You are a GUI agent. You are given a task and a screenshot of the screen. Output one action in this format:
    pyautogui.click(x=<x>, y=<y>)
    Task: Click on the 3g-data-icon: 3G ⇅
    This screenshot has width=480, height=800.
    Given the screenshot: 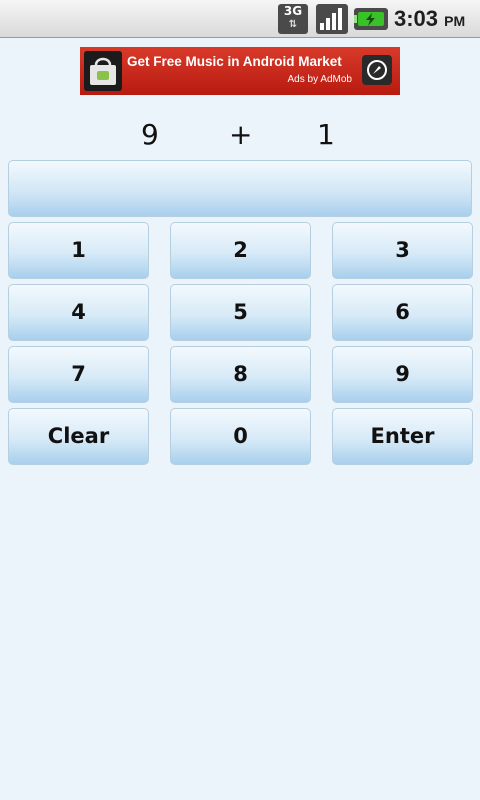 What is the action you would take?
    pyautogui.click(x=293, y=19)
    